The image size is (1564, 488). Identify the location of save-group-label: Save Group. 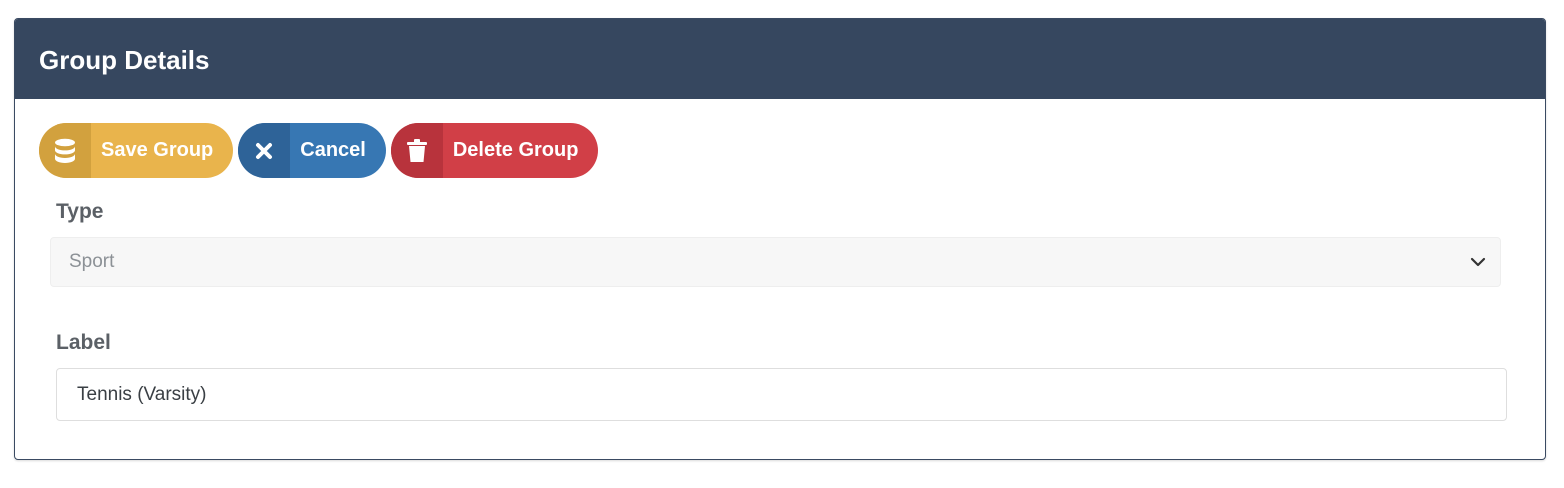
(157, 150).